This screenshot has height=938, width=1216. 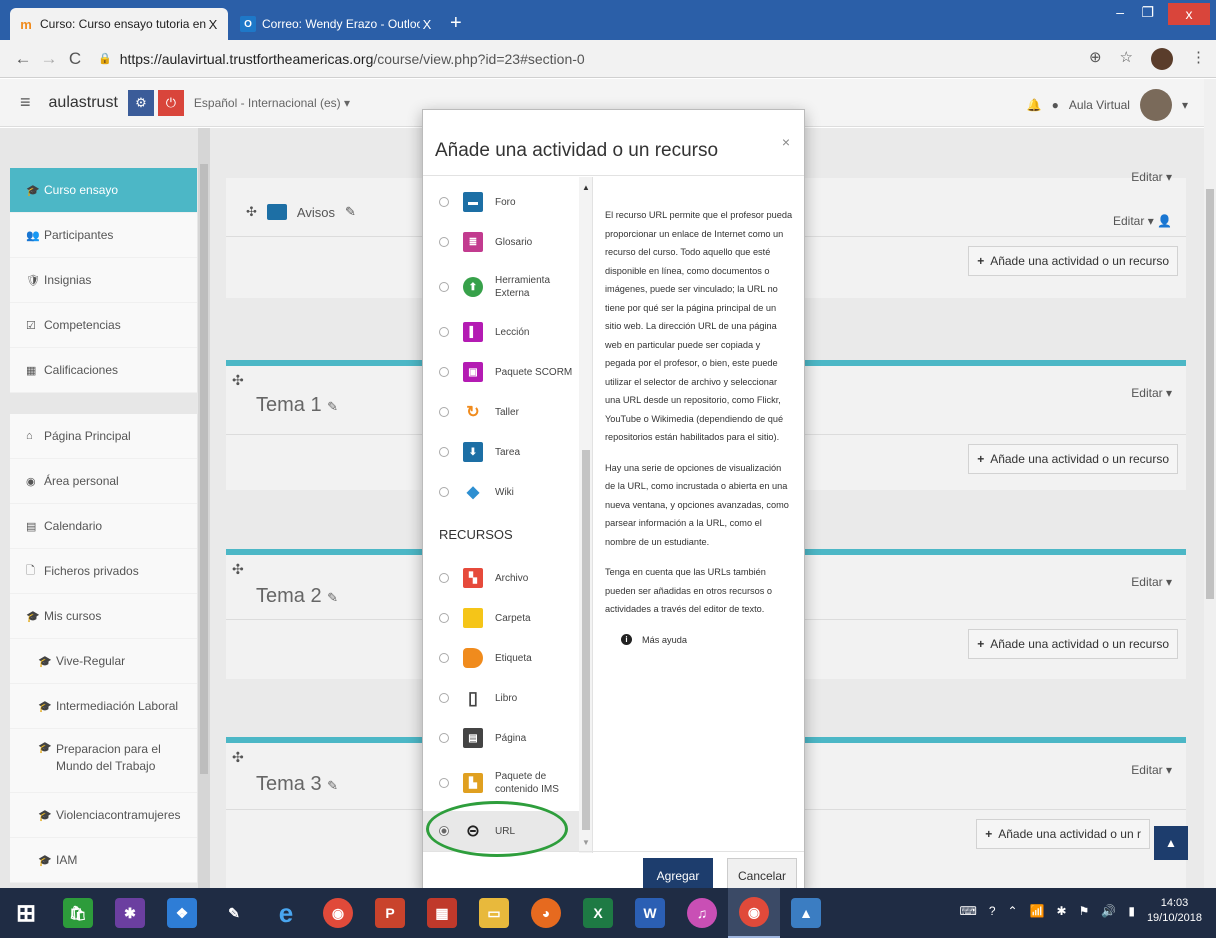 I want to click on sidebar-item-competencias: ☑ Competencias, so click(x=103, y=325).